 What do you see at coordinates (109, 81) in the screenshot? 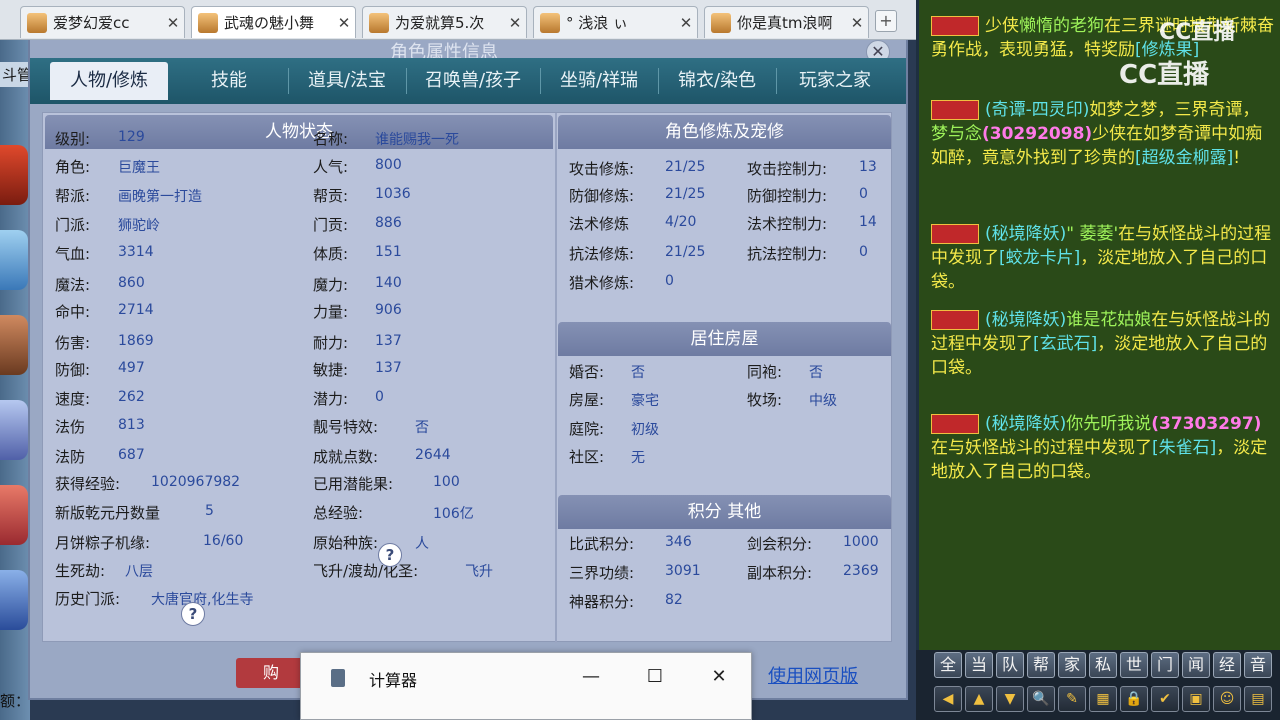
I see `tab-character: 人物/修炼` at bounding box center [109, 81].